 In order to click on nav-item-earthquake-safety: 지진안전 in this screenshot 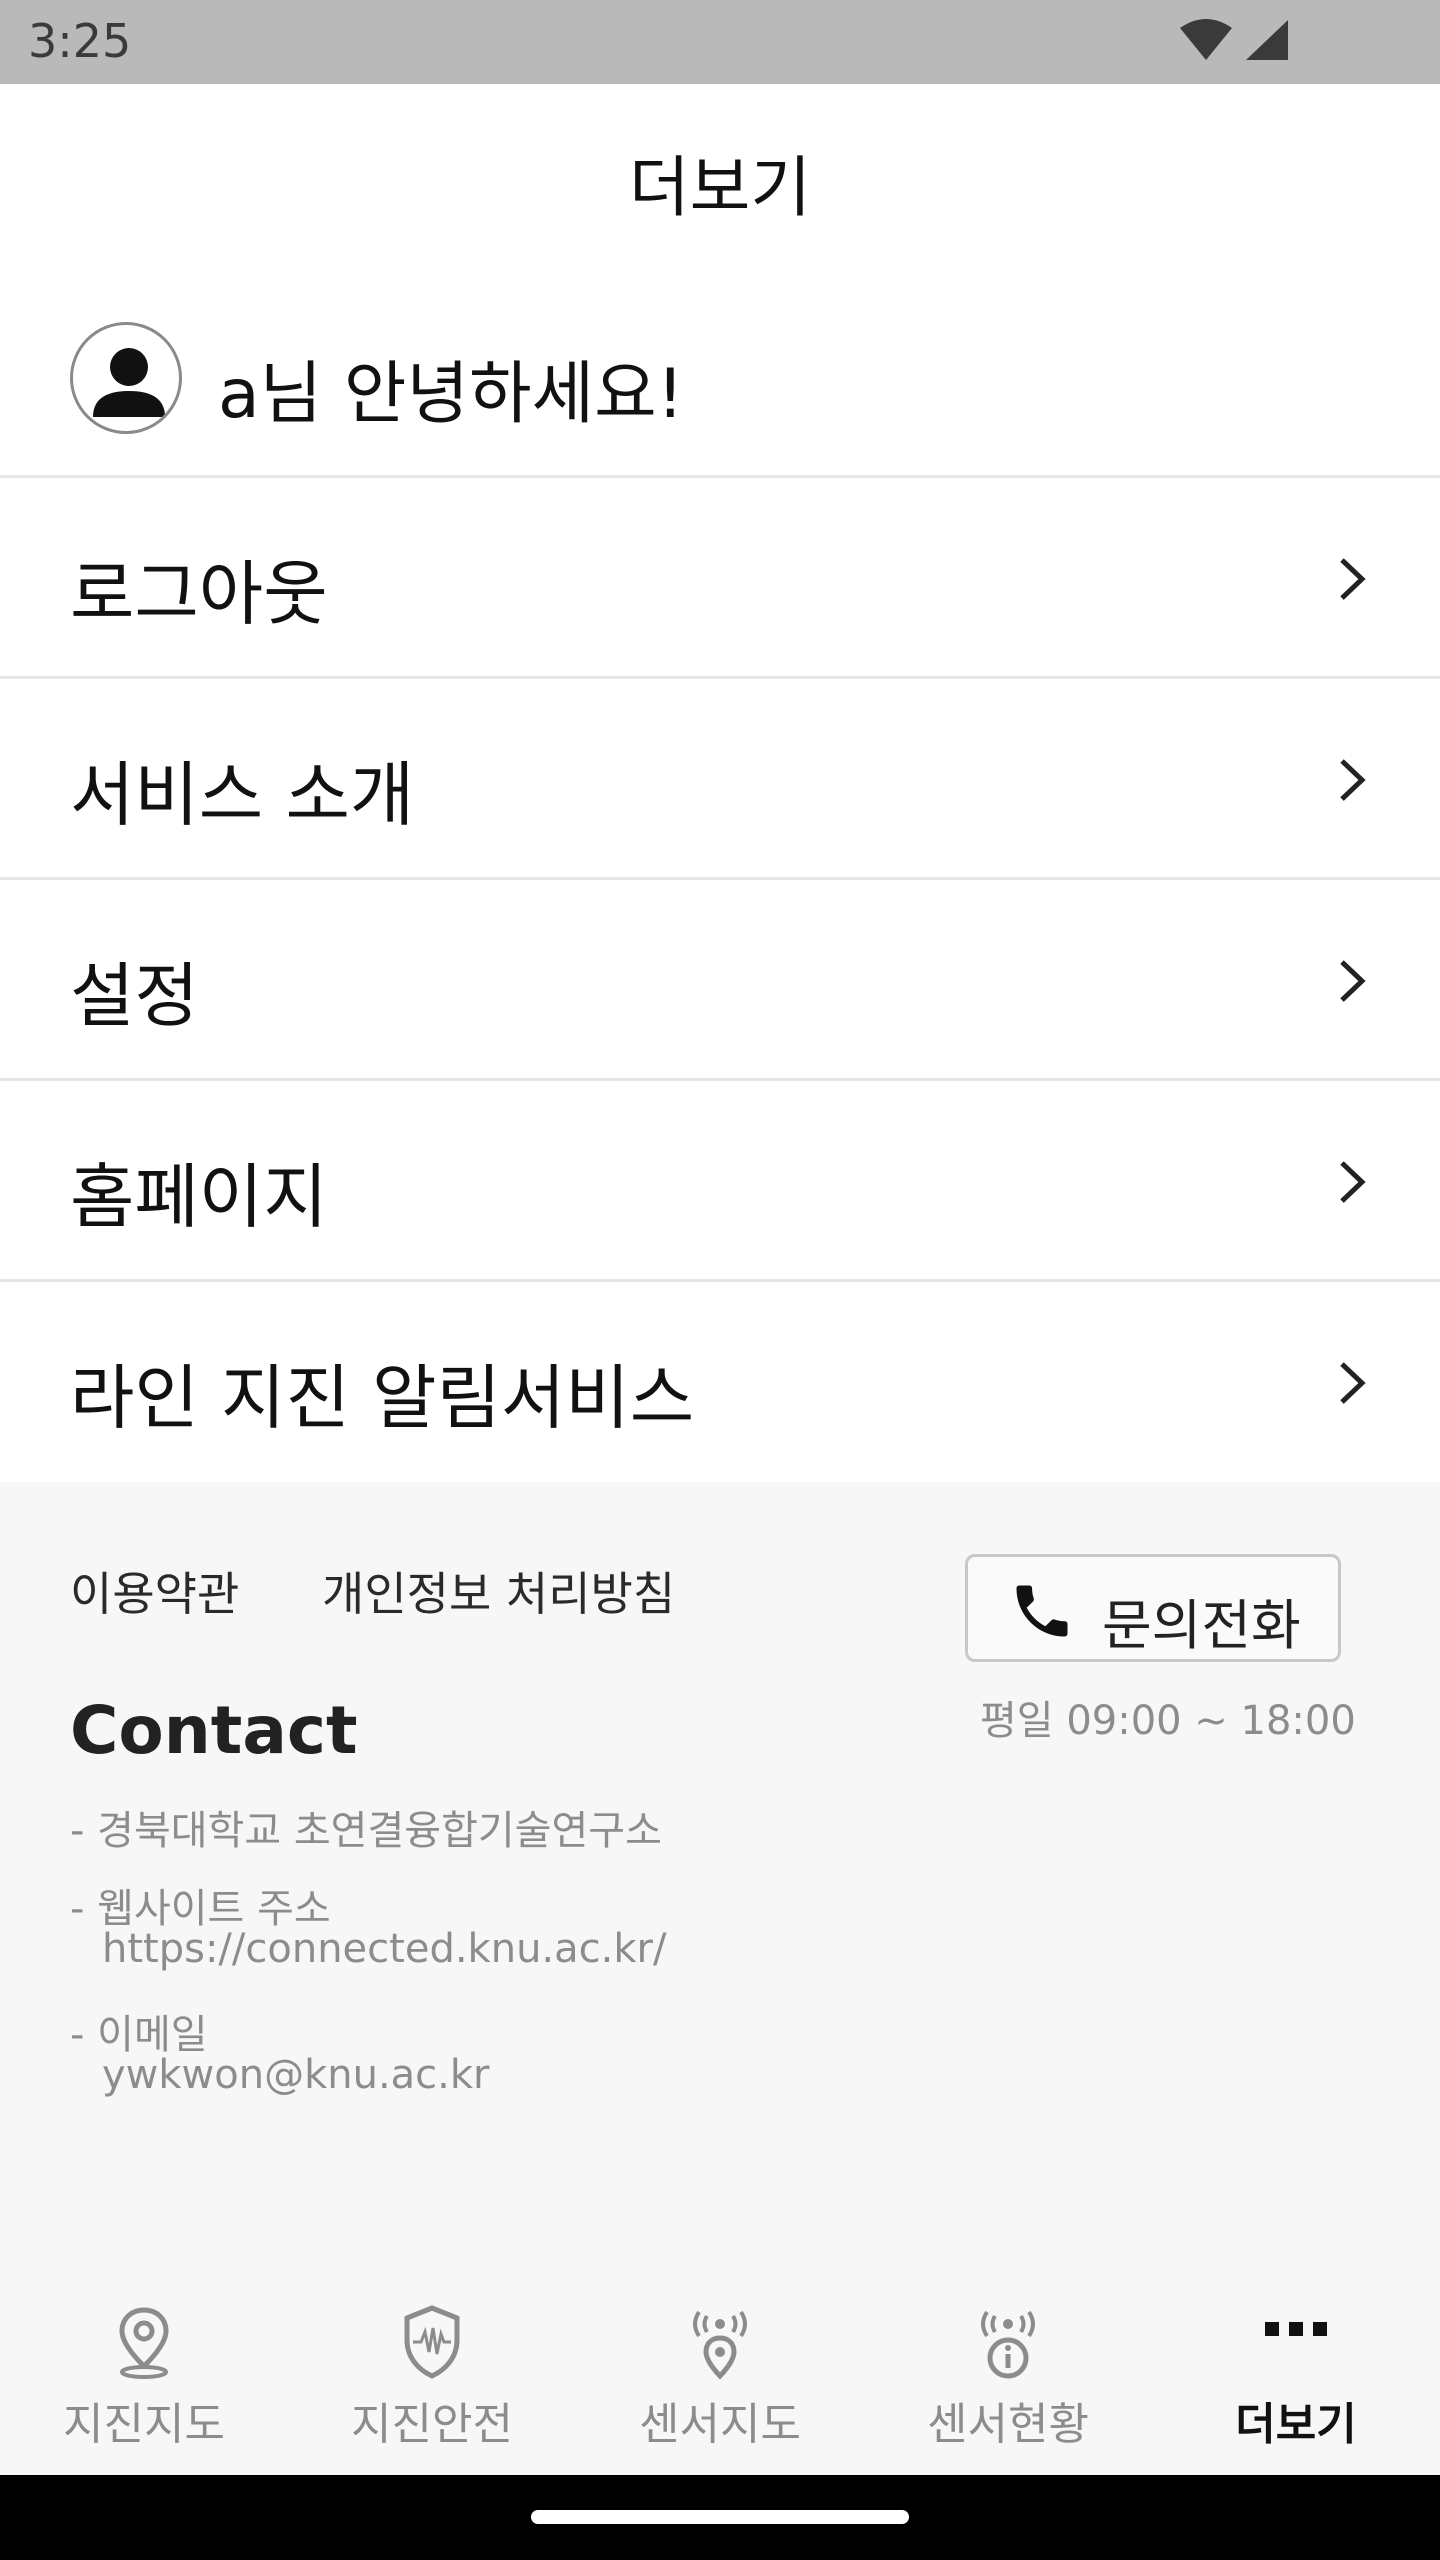, I will do `click(432, 2378)`.